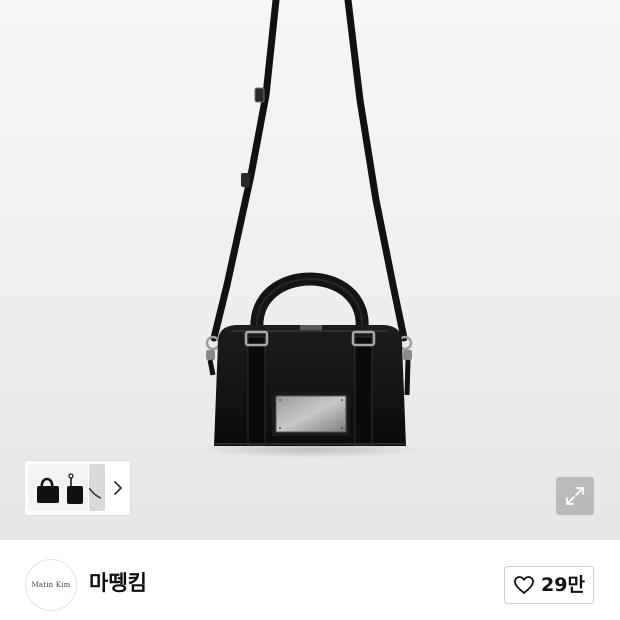  I want to click on chevron-right-icon, so click(118, 488).